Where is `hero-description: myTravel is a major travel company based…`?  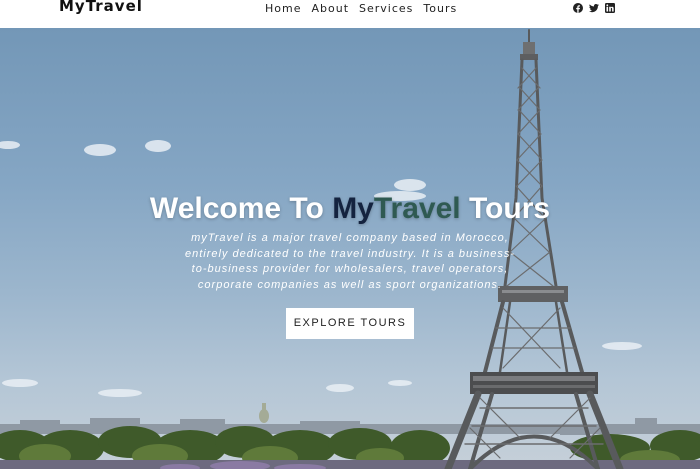 hero-description: myTravel is a major travel company based… is located at coordinates (350, 261).